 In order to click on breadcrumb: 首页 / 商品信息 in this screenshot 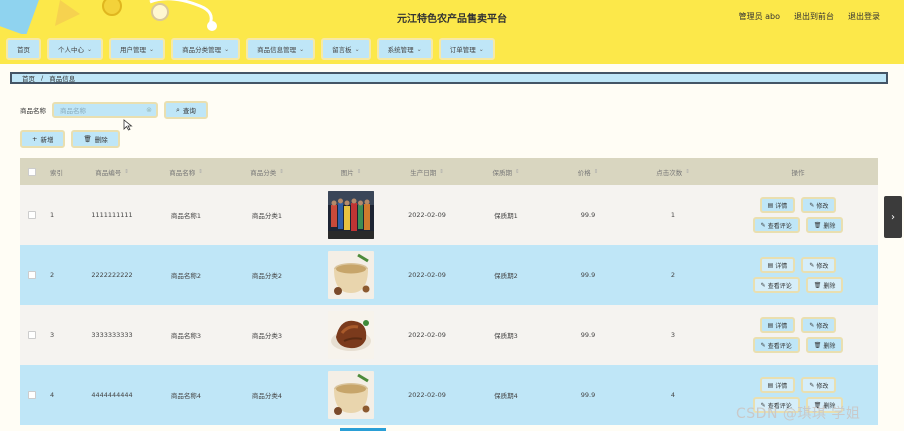, I will do `click(449, 78)`.